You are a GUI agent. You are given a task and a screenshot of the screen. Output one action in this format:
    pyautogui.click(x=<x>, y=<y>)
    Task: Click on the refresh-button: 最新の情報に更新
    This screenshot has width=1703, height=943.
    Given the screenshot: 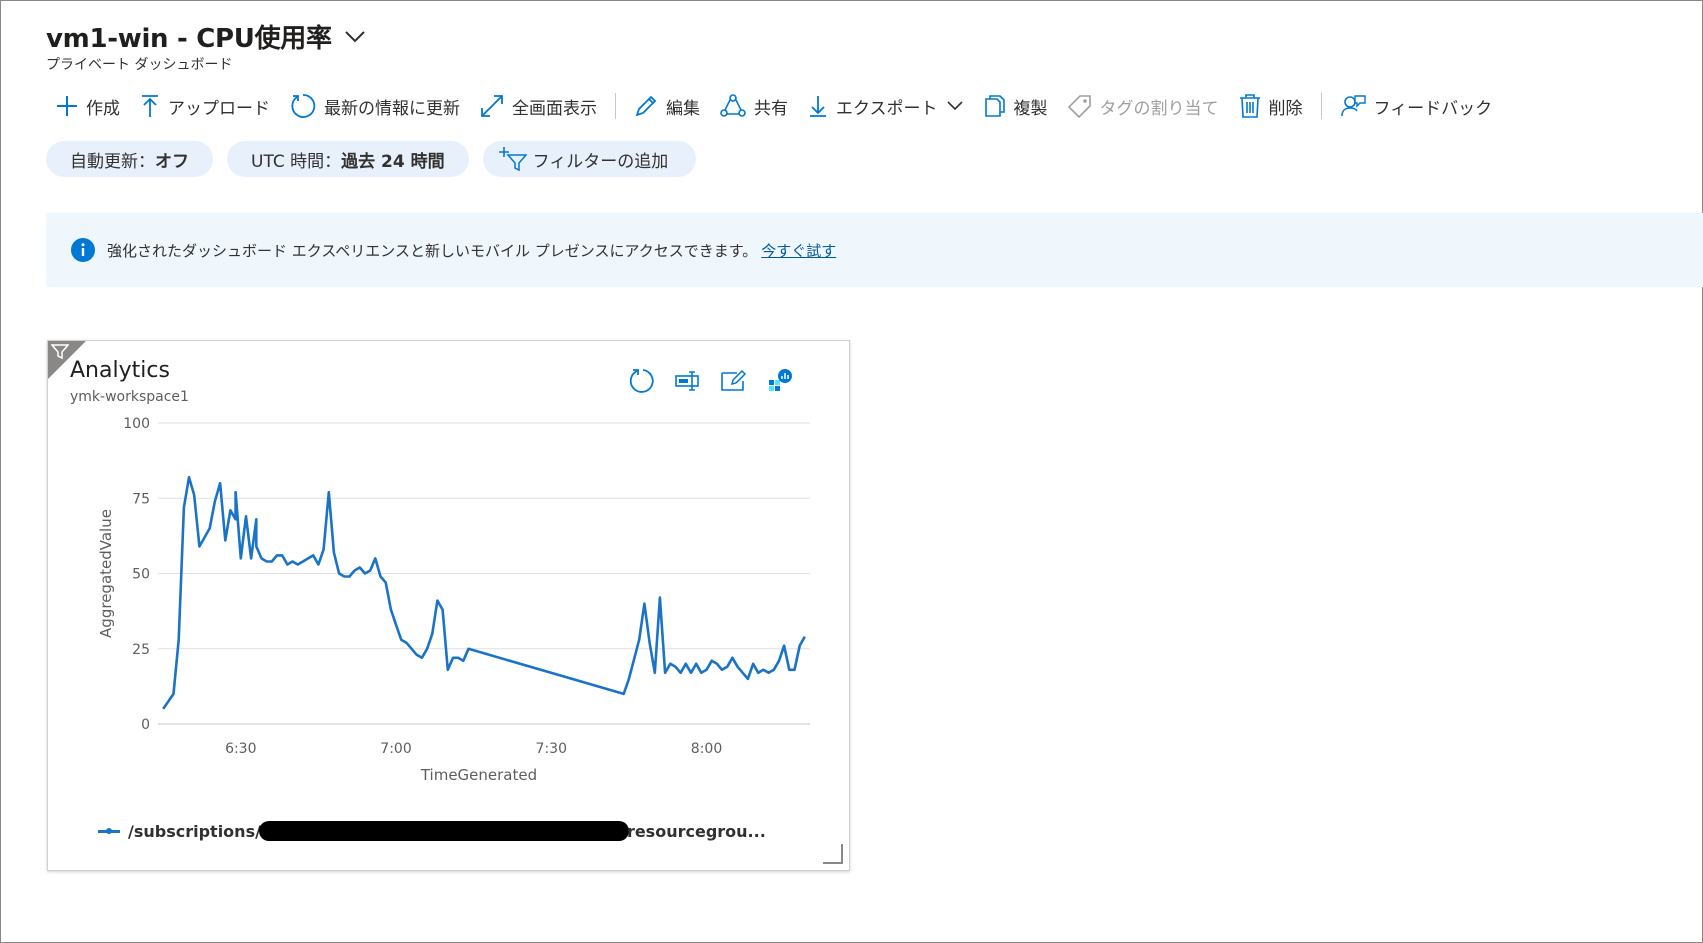 What is the action you would take?
    pyautogui.click(x=375, y=106)
    